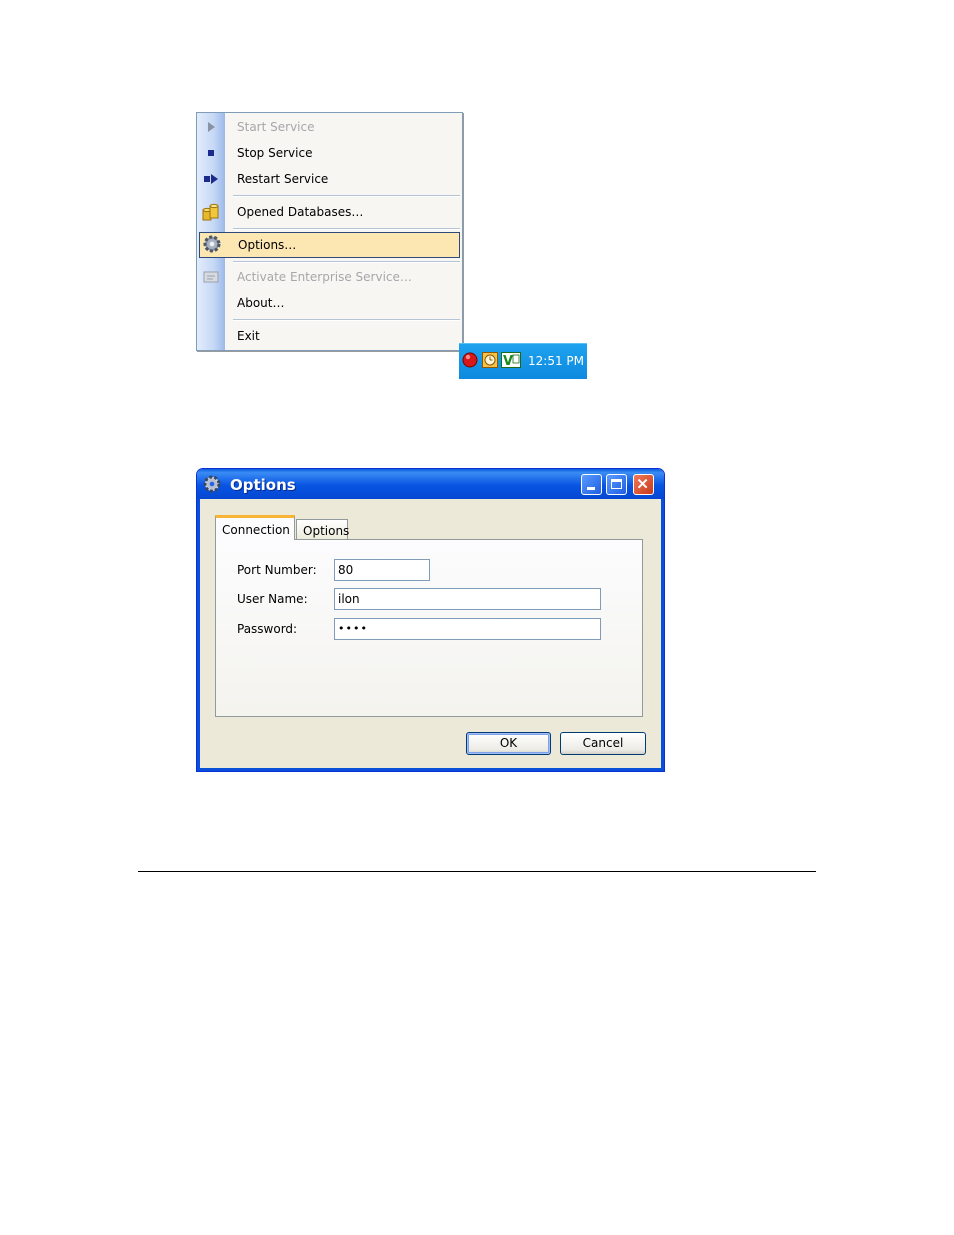 This screenshot has height=1235, width=954. I want to click on menu-item-label: Exit, so click(248, 336).